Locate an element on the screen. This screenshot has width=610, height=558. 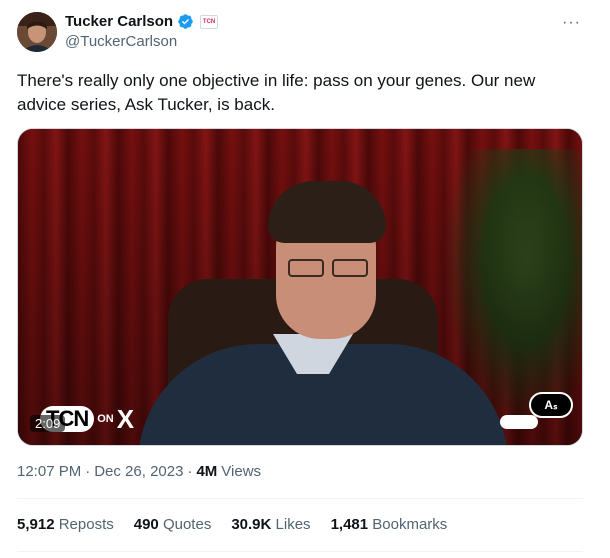
reposts-stat: 5,912 Reposts is located at coordinates (65, 524).